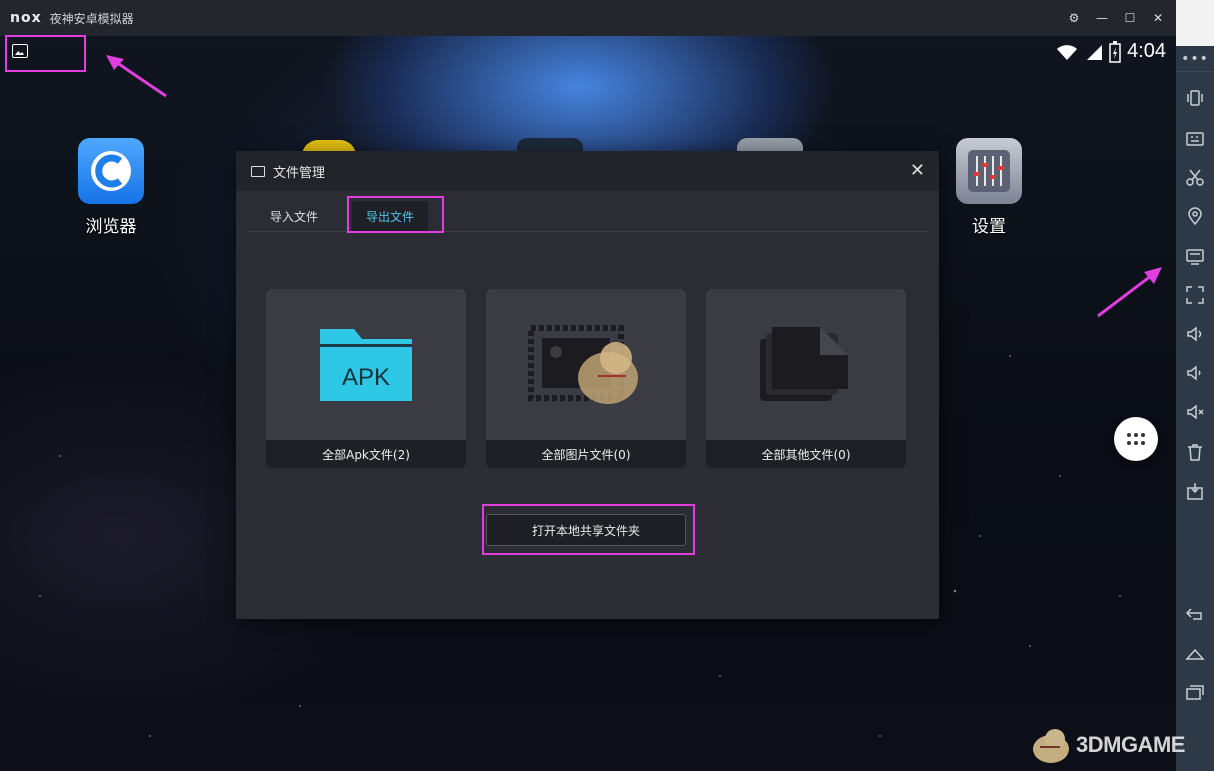  I want to click on keyboard-icon, so click(1195, 138).